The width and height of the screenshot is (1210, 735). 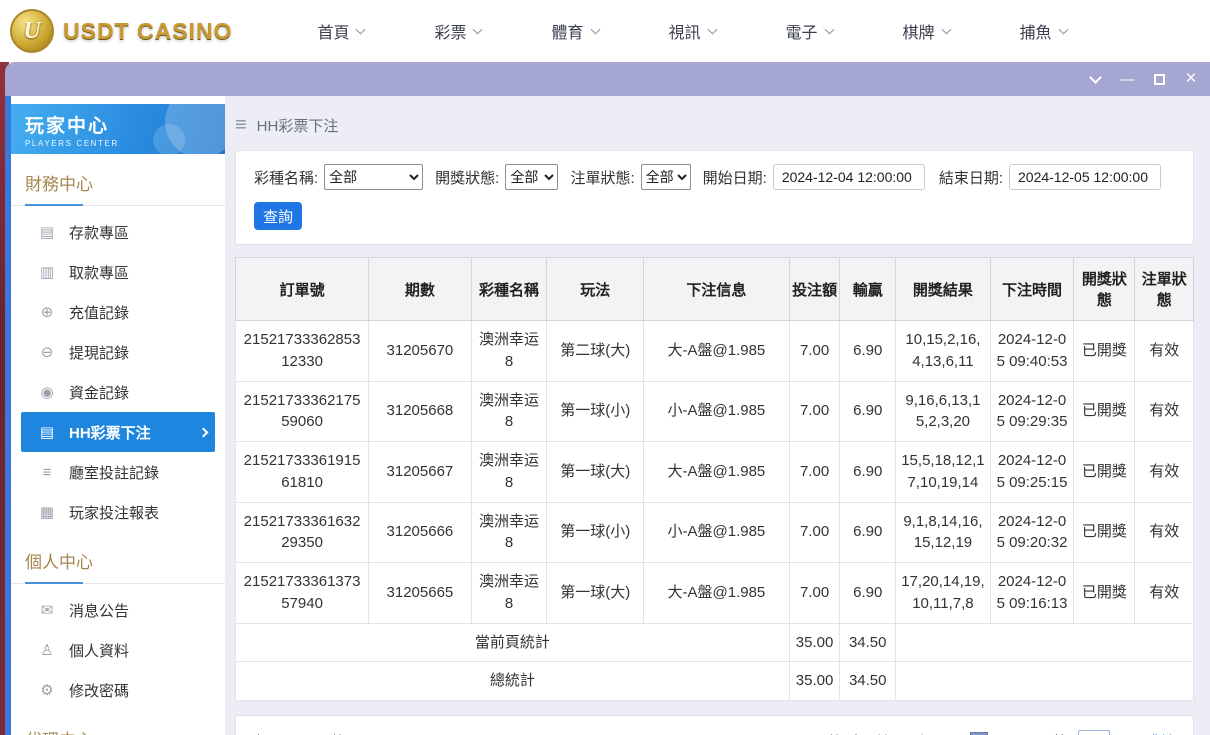 What do you see at coordinates (665, 177) in the screenshot?
I see `bet-status-select: 全部` at bounding box center [665, 177].